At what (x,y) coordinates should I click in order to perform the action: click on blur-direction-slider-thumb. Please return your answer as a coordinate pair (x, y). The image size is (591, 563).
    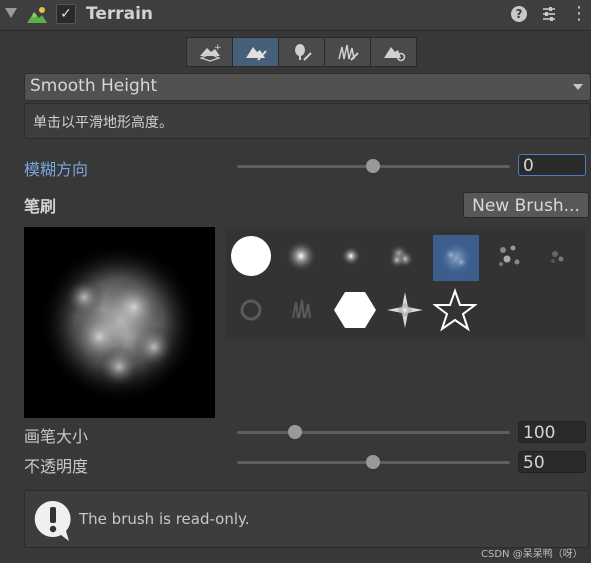
    Looking at the image, I should click on (373, 166).